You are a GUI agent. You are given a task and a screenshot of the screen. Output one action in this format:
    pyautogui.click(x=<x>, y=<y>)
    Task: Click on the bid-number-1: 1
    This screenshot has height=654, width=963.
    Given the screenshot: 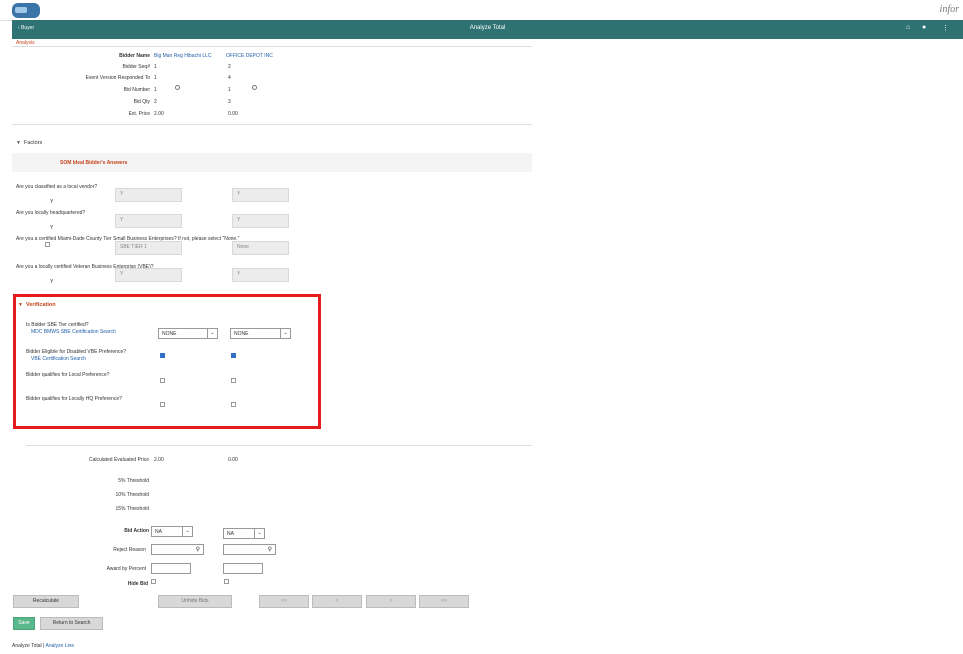 What is the action you would take?
    pyautogui.click(x=155, y=90)
    